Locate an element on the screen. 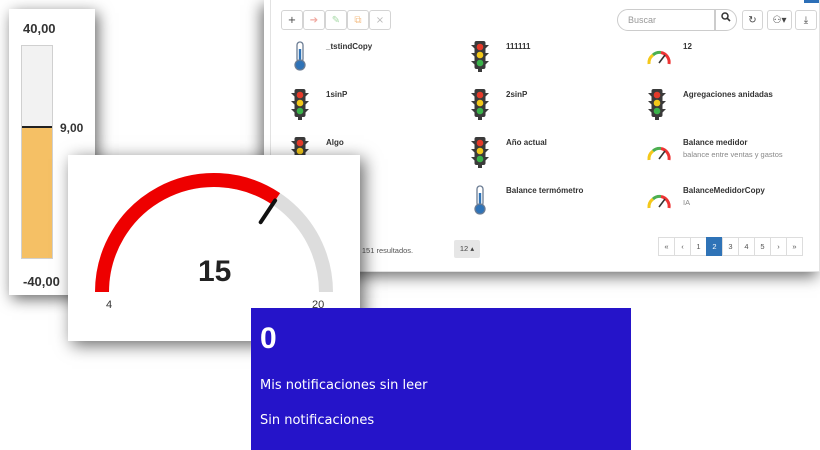  bar-fill is located at coordinates (37, 192).